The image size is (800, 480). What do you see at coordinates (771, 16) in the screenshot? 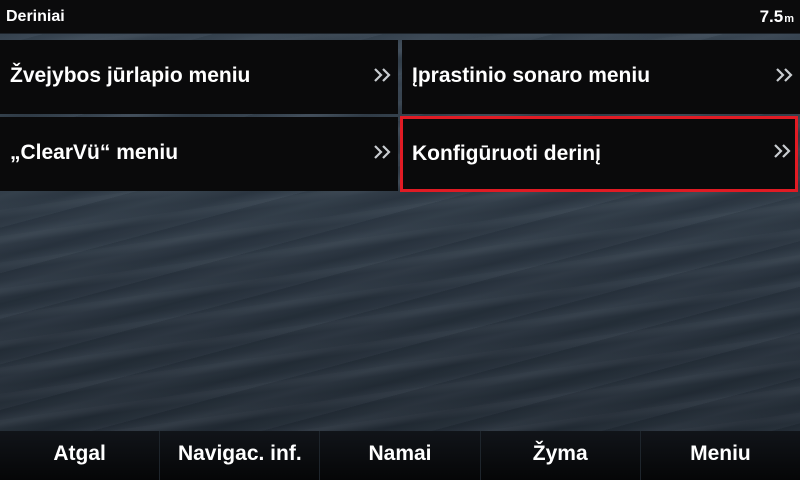
I see `depth-value: 7.5` at bounding box center [771, 16].